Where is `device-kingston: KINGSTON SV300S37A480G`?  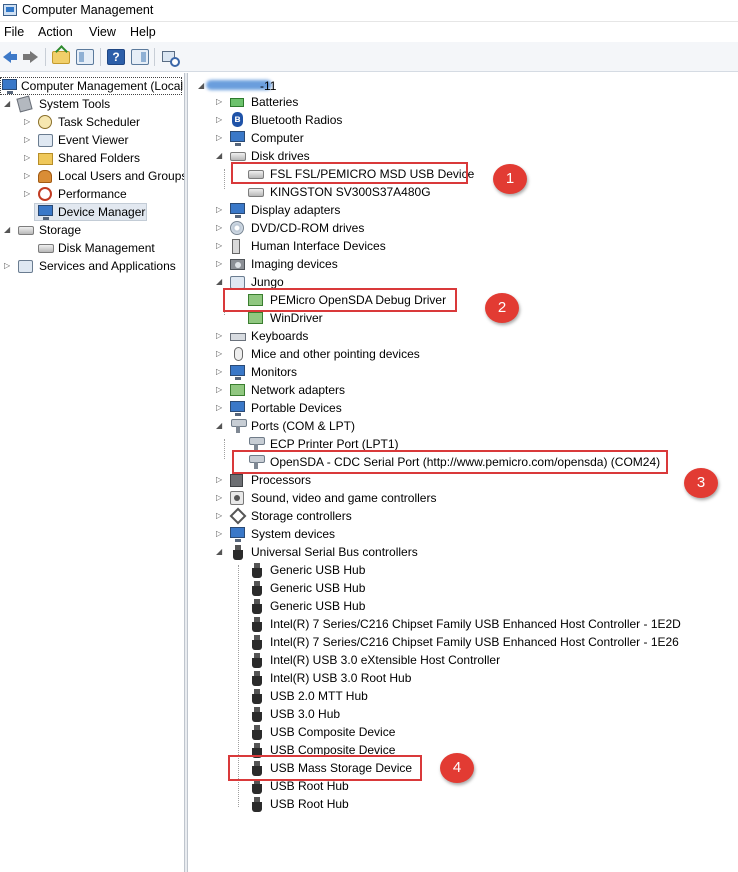
device-kingston: KINGSTON SV300S37A480G is located at coordinates (463, 192).